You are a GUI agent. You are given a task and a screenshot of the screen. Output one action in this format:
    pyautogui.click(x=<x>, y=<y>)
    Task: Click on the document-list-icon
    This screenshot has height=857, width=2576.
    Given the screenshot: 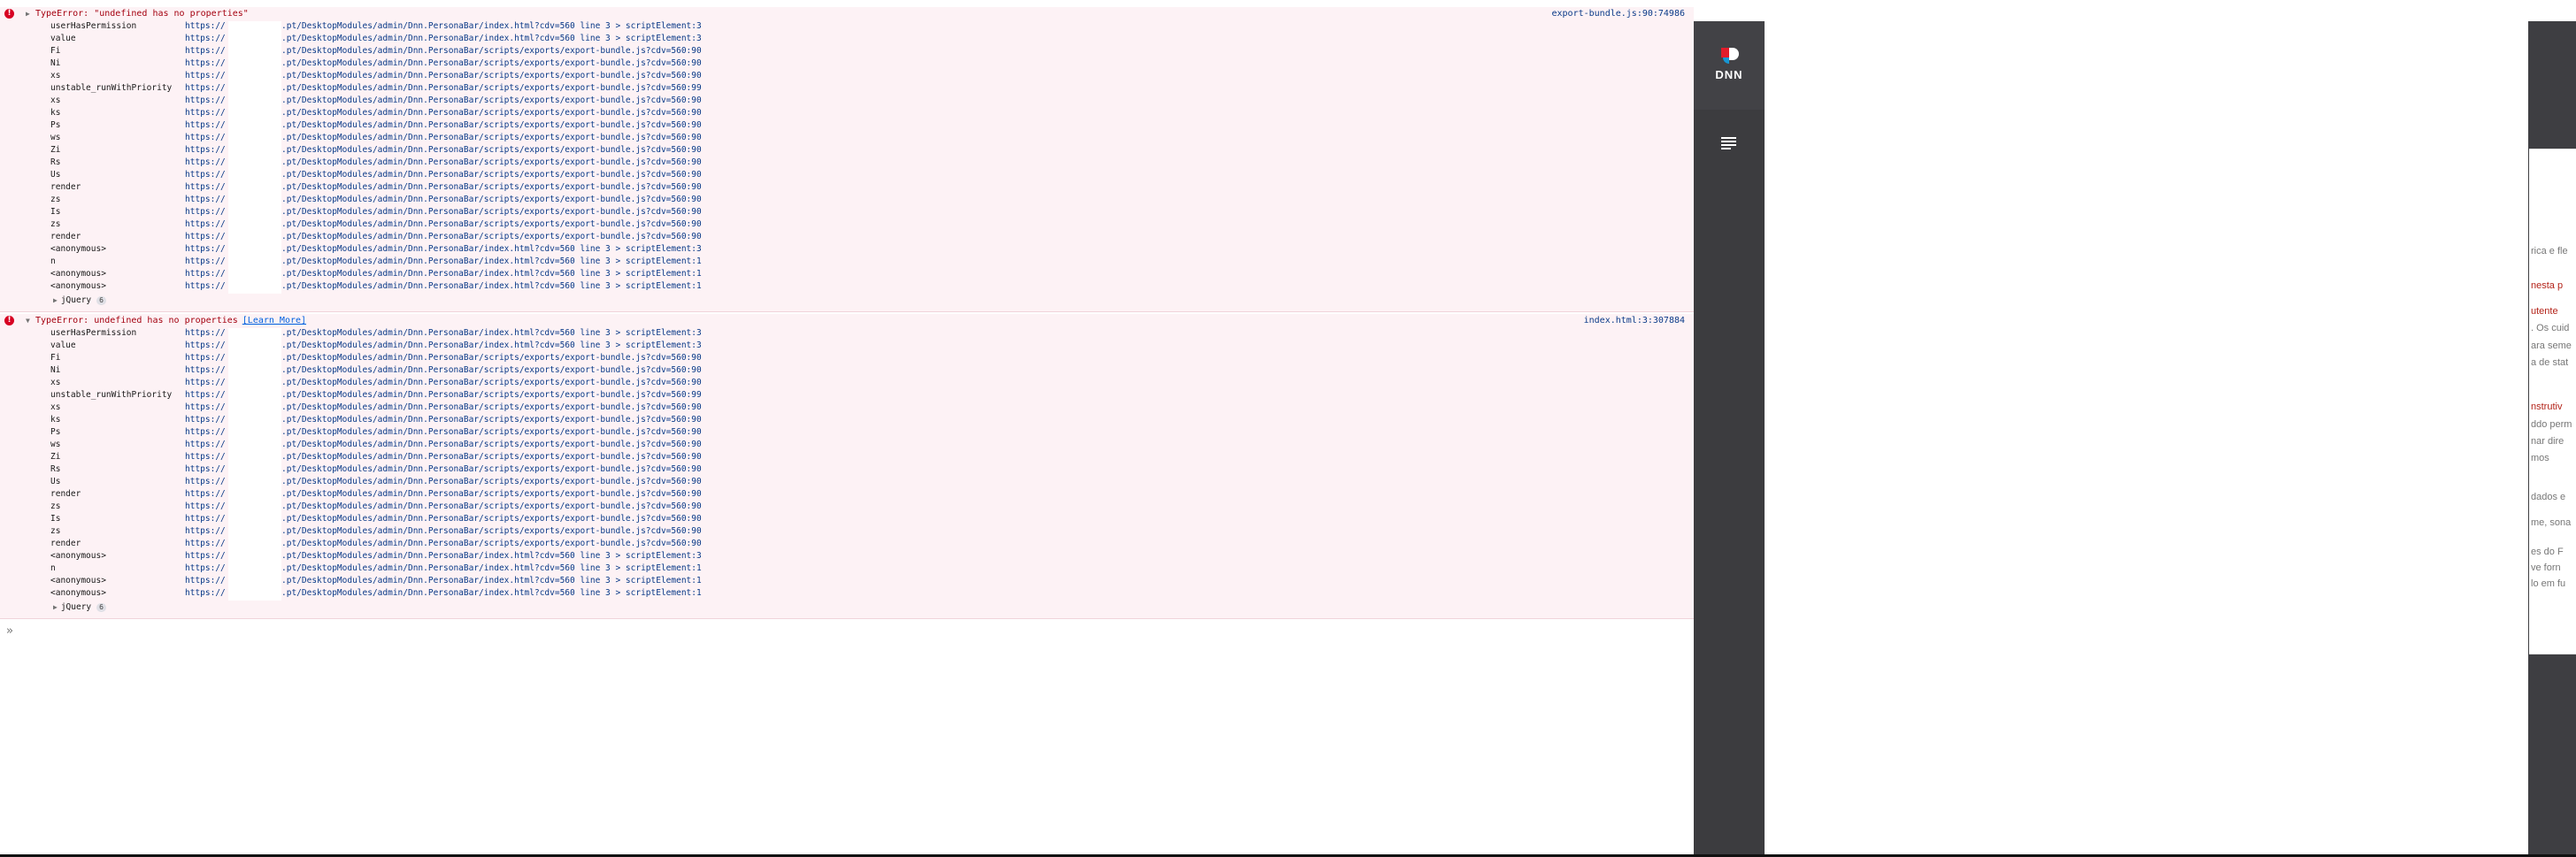 What is the action you would take?
    pyautogui.click(x=1728, y=143)
    